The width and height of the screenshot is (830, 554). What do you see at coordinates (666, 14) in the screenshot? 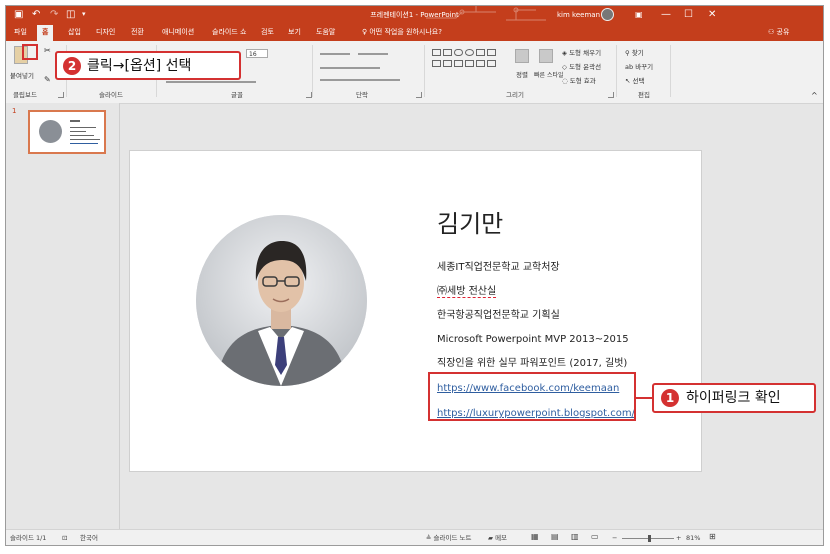
I see `minimize-icon: —` at bounding box center [666, 14].